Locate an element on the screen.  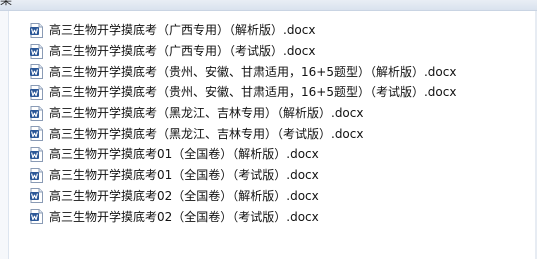
file-item: 高三生物开学摸底考（广西专用）（解析版）.docx is located at coordinates (275, 30).